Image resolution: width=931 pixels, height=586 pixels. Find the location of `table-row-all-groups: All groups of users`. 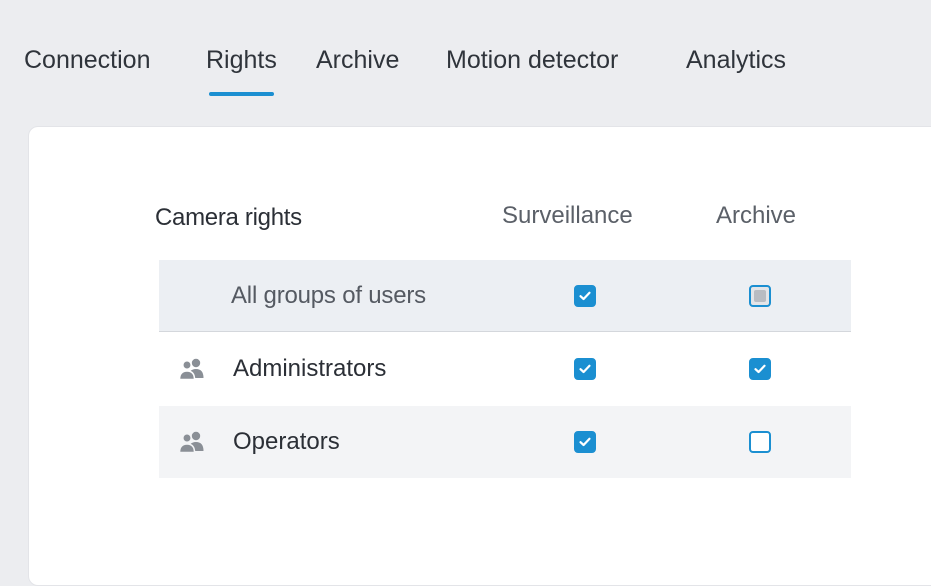

table-row-all-groups: All groups of users is located at coordinates (505, 296).